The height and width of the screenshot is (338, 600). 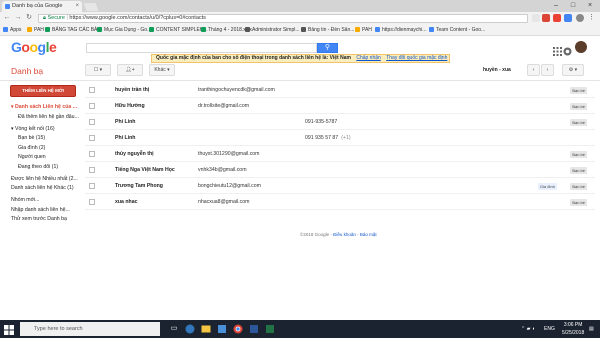 I want to click on edge-icon, so click(x=190, y=329).